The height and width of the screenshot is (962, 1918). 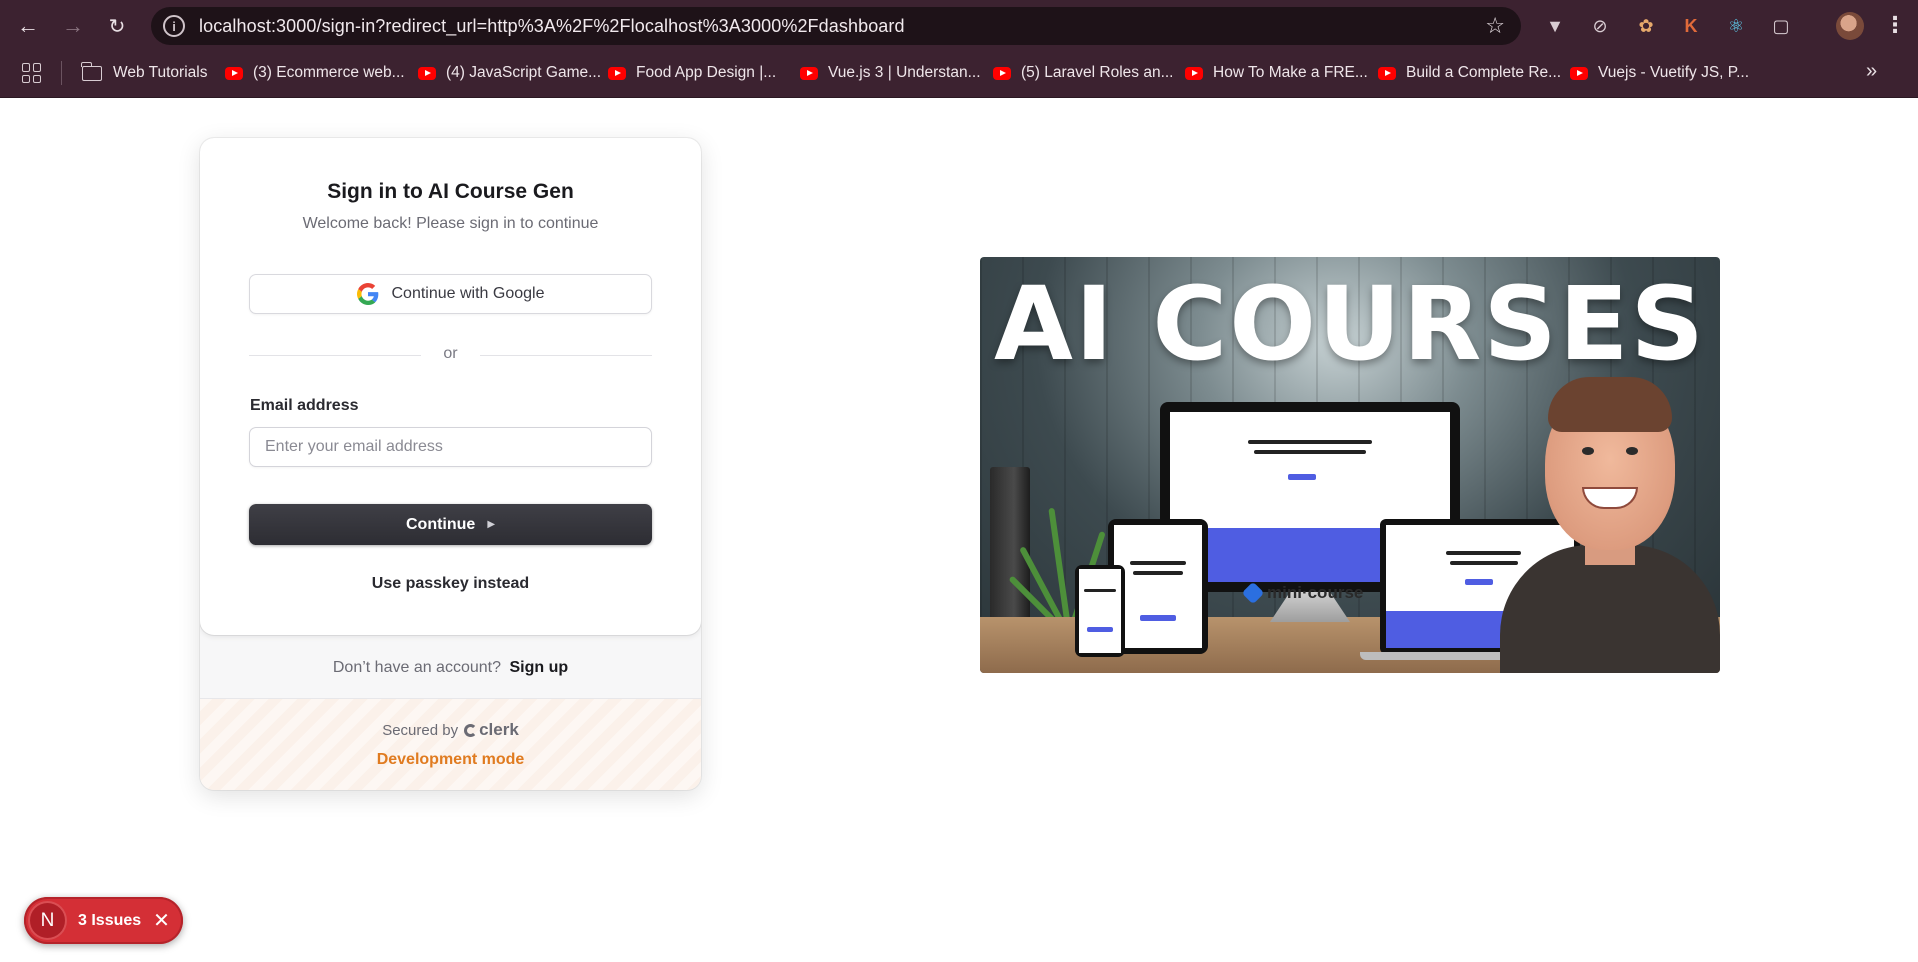 I want to click on phone-screen, so click(x=1100, y=611).